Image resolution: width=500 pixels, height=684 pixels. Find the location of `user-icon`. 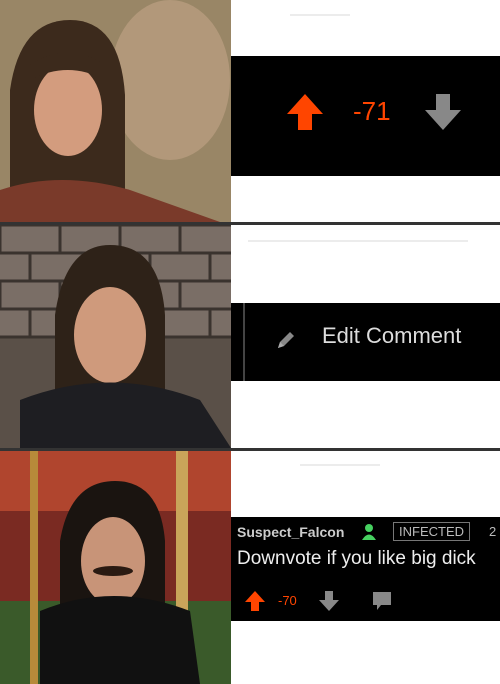

user-icon is located at coordinates (369, 534).